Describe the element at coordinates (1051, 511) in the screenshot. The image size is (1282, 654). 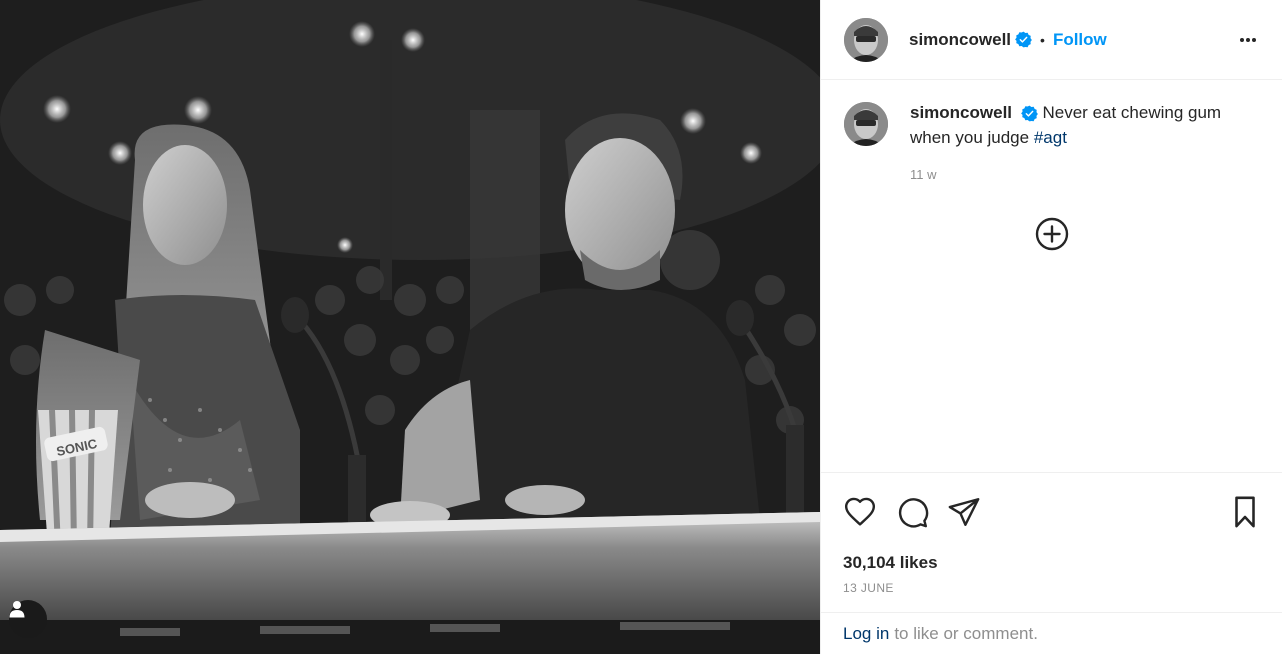
I see `post-actions` at that location.